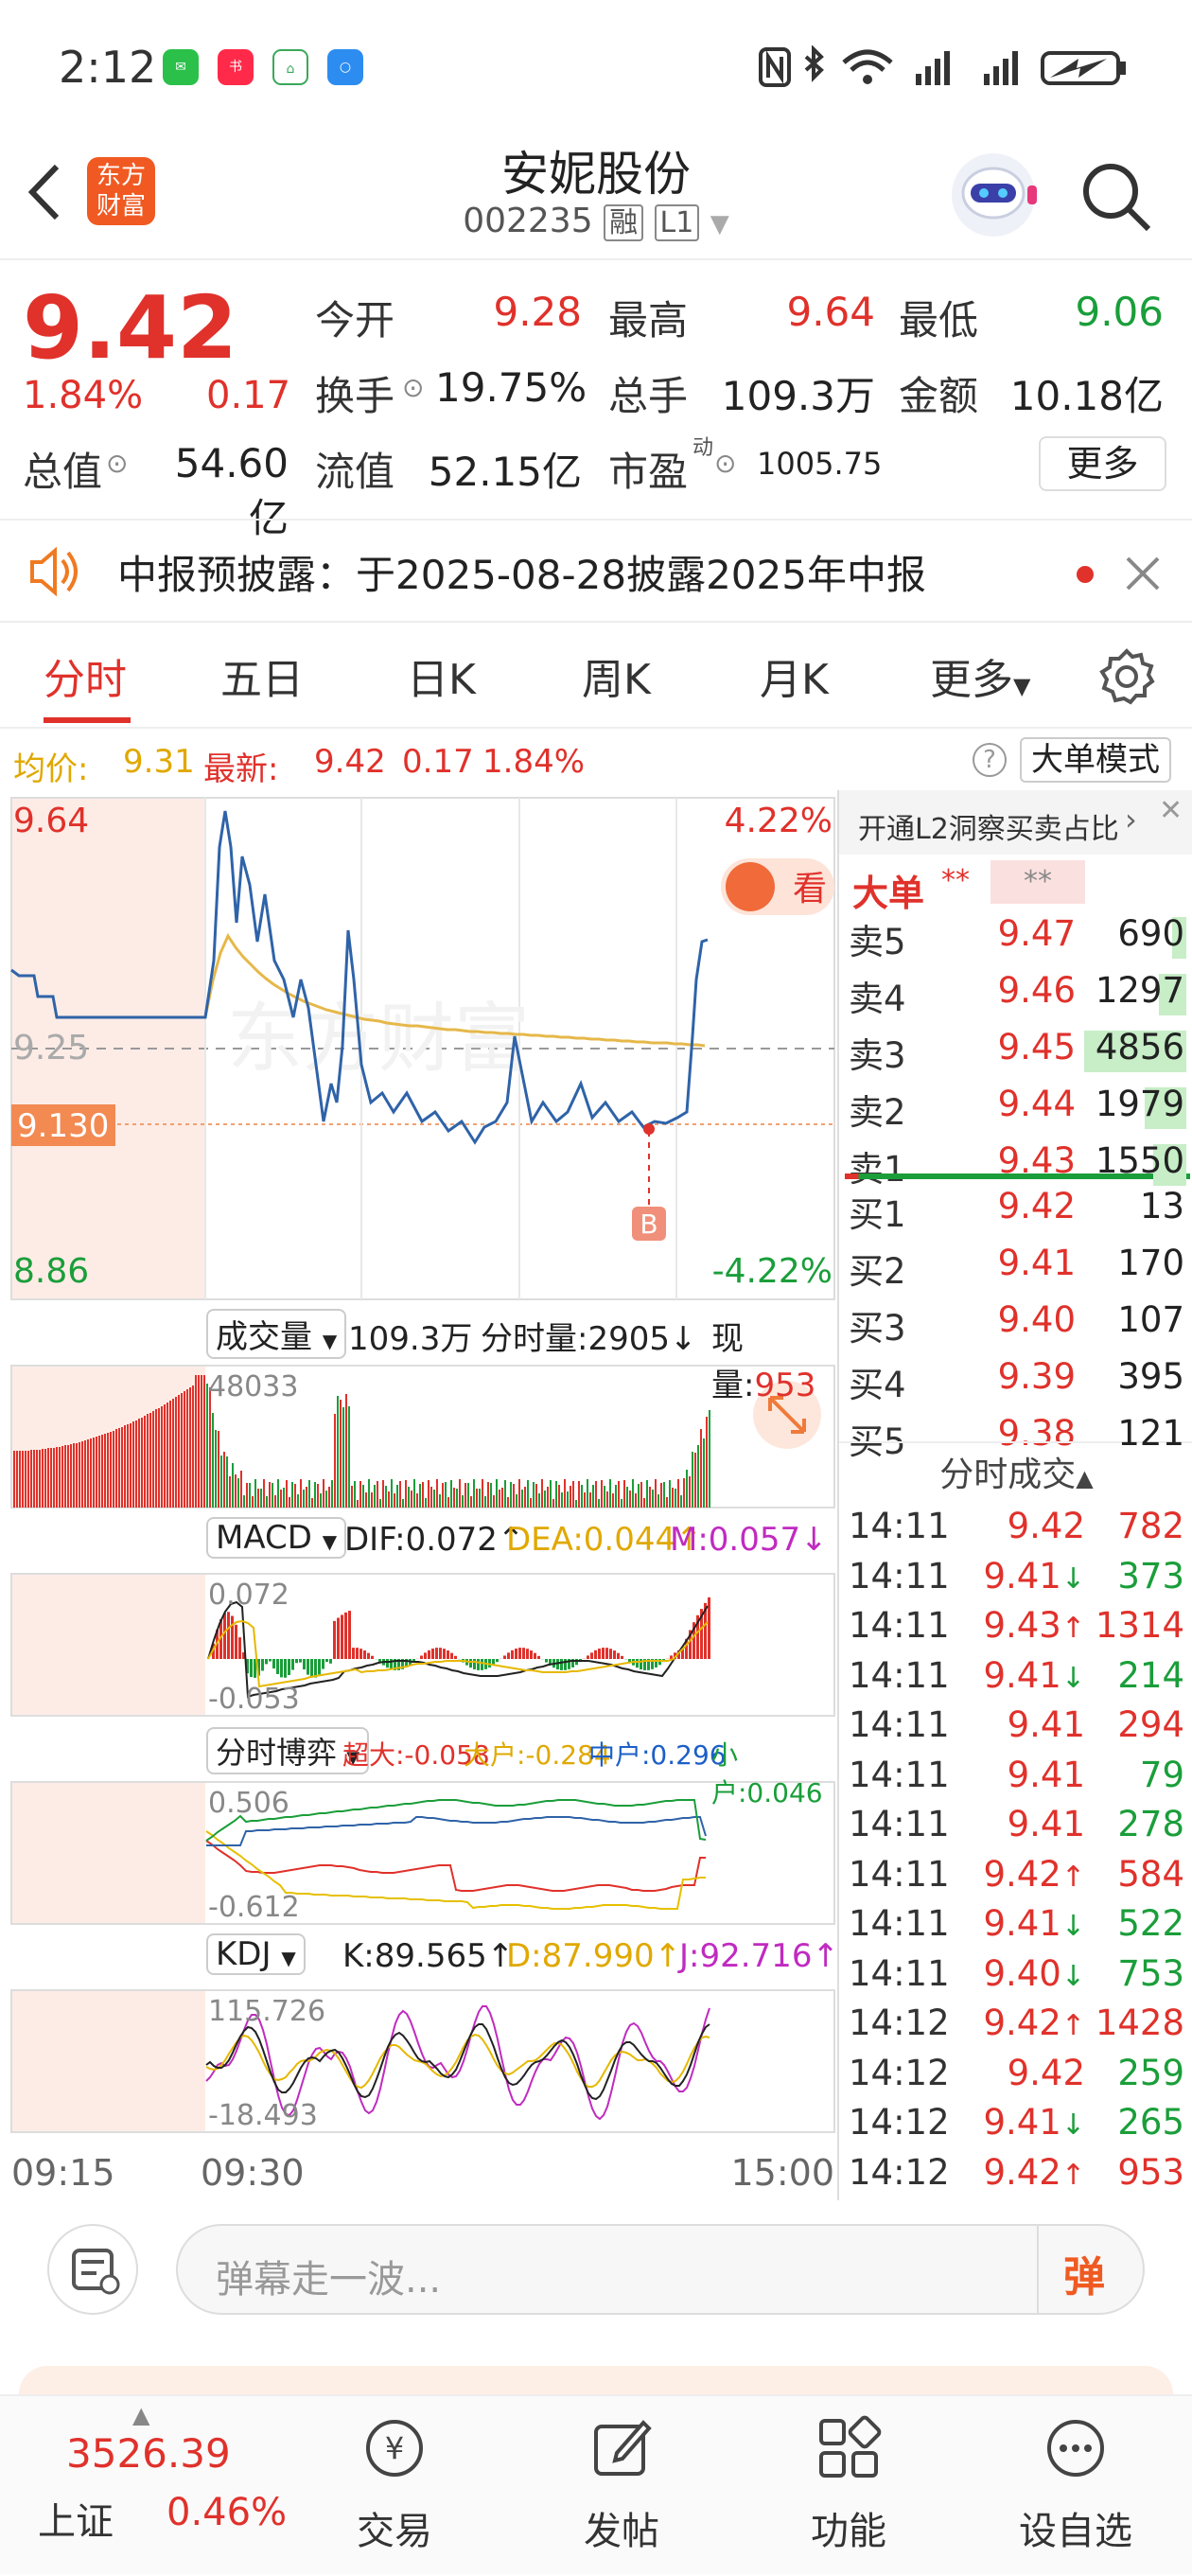  I want to click on more-button: 更多, so click(1102, 463).